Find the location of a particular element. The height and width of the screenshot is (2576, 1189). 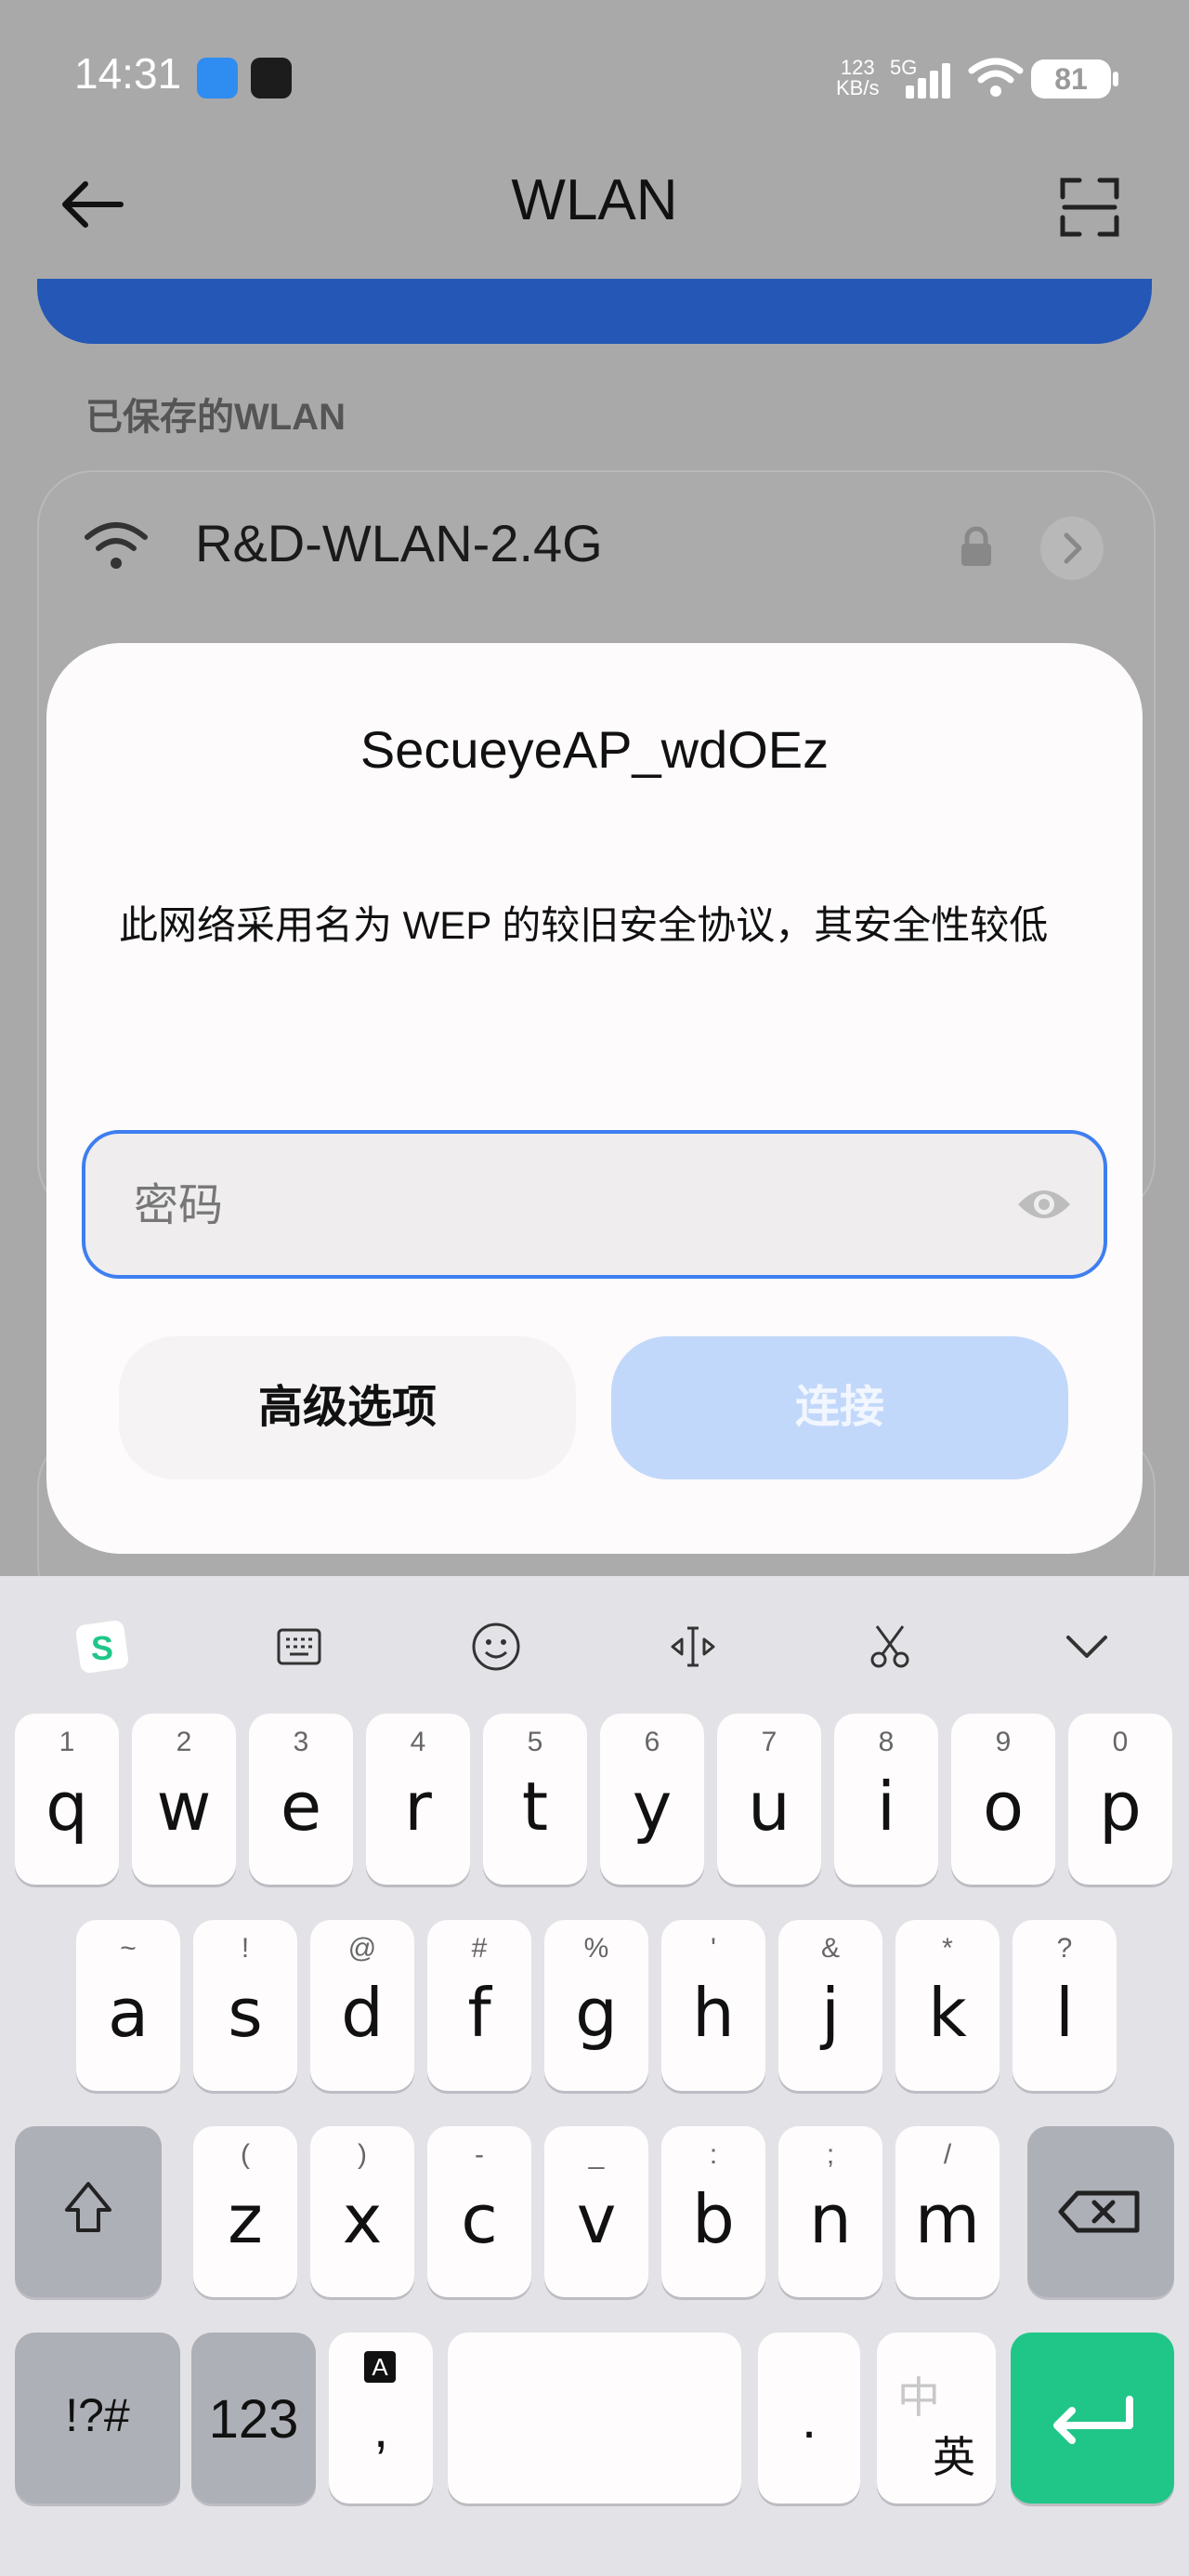

sogou-logo-icon: S is located at coordinates (102, 1647).